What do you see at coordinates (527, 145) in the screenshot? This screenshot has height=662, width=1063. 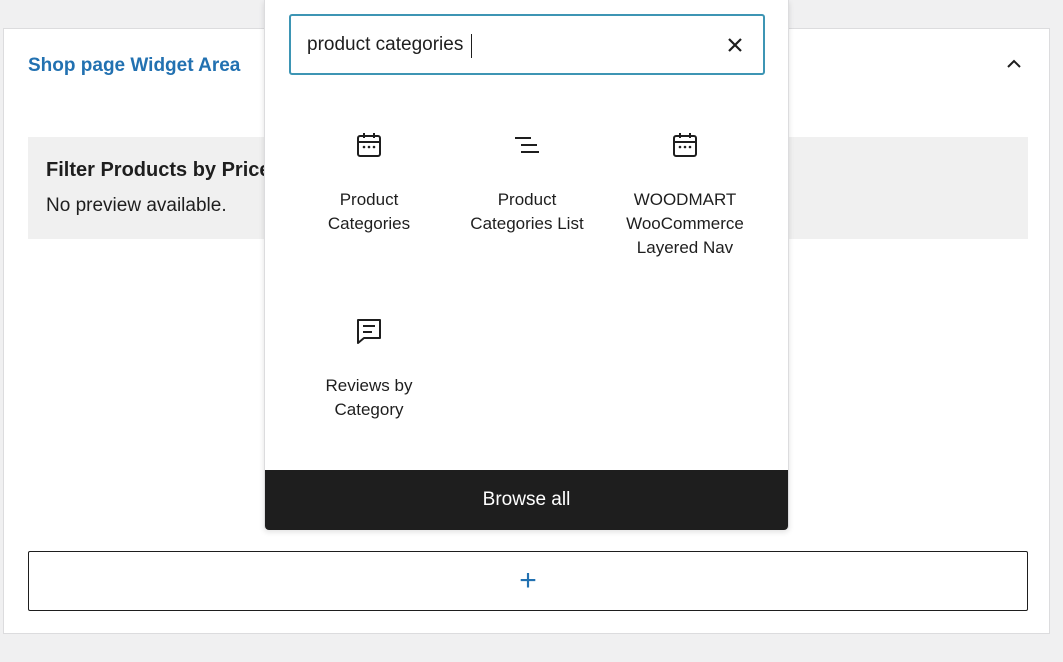 I see `list-lines-icon` at bounding box center [527, 145].